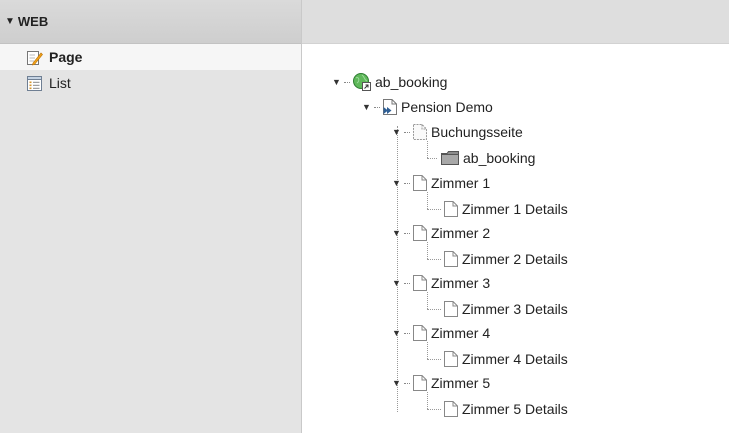  I want to click on tree-node-zimmer-4: ▼ Zimmer 4, so click(441, 333).